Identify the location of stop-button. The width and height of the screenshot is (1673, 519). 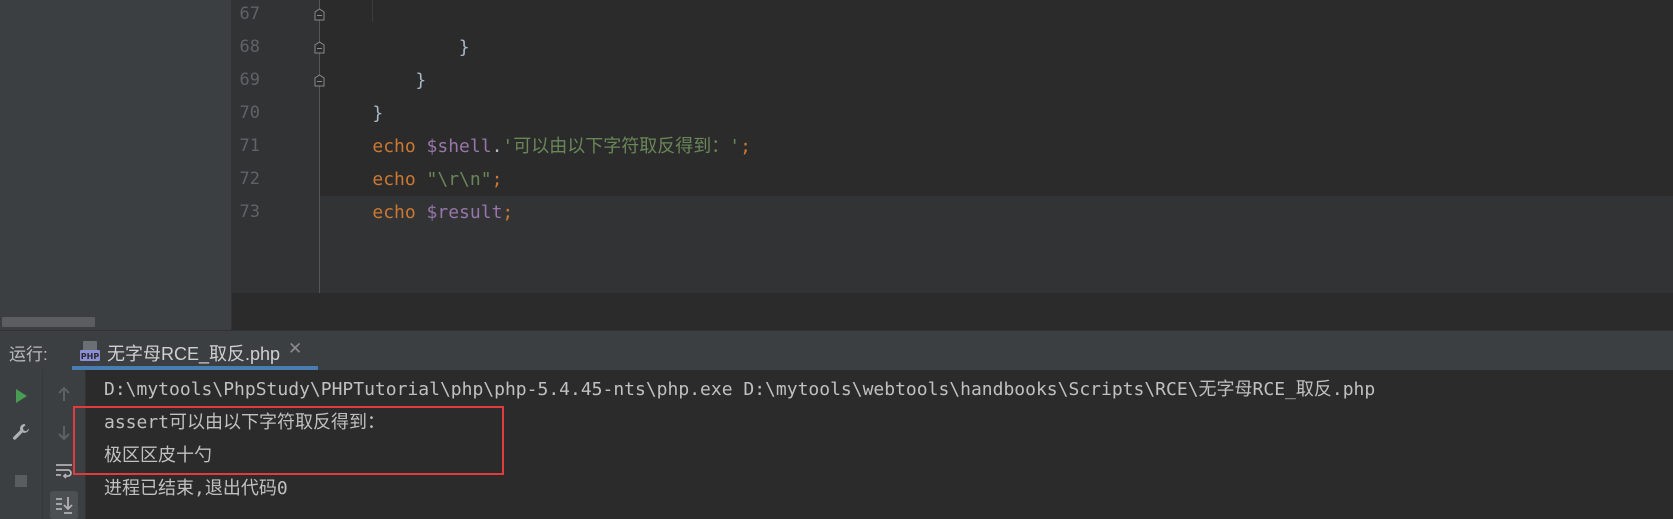
(21, 481).